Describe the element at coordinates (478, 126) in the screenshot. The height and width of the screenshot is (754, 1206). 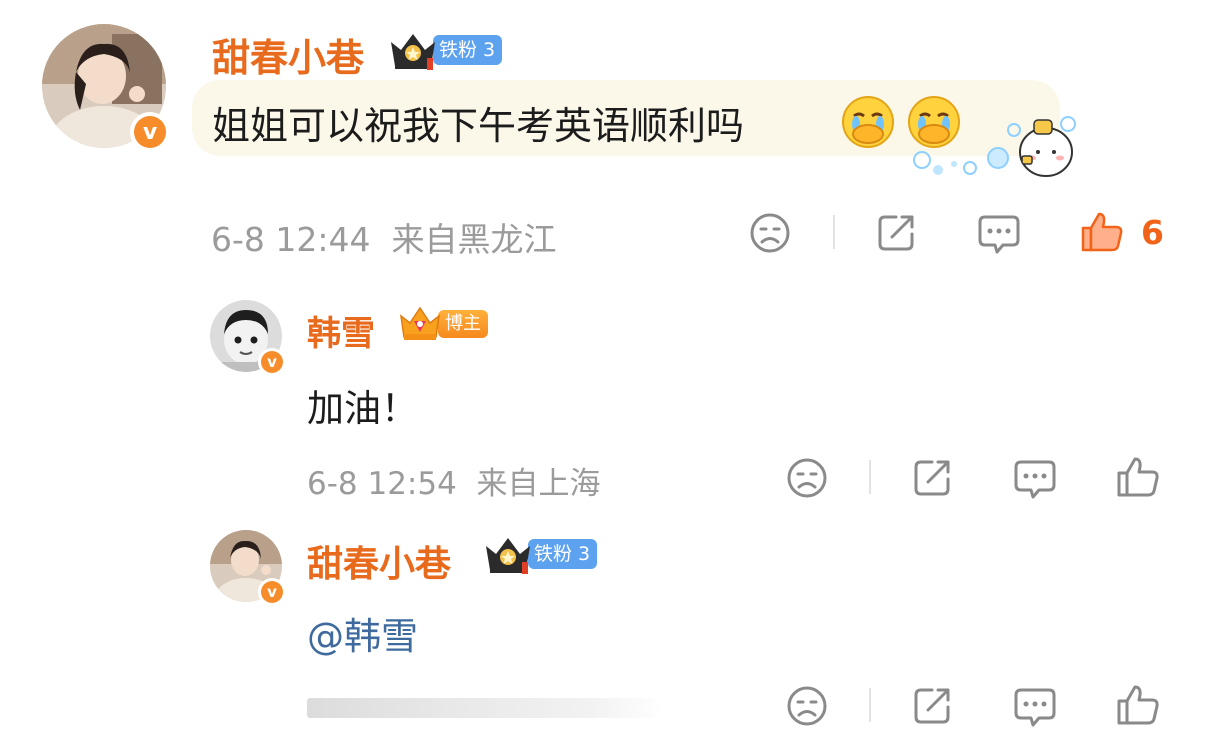
I see `comment-text: 姐姐可以祝我下午考英语顺利吗` at that location.